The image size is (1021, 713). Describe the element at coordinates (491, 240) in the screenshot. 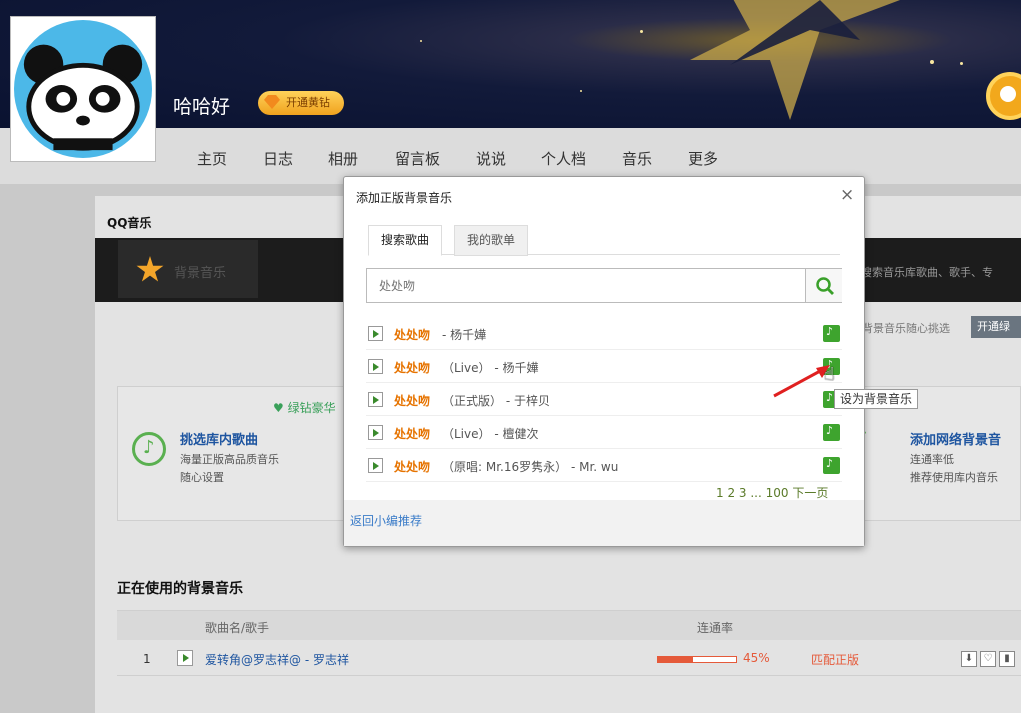

I see `tab-my-playlist: 我的歌单` at that location.